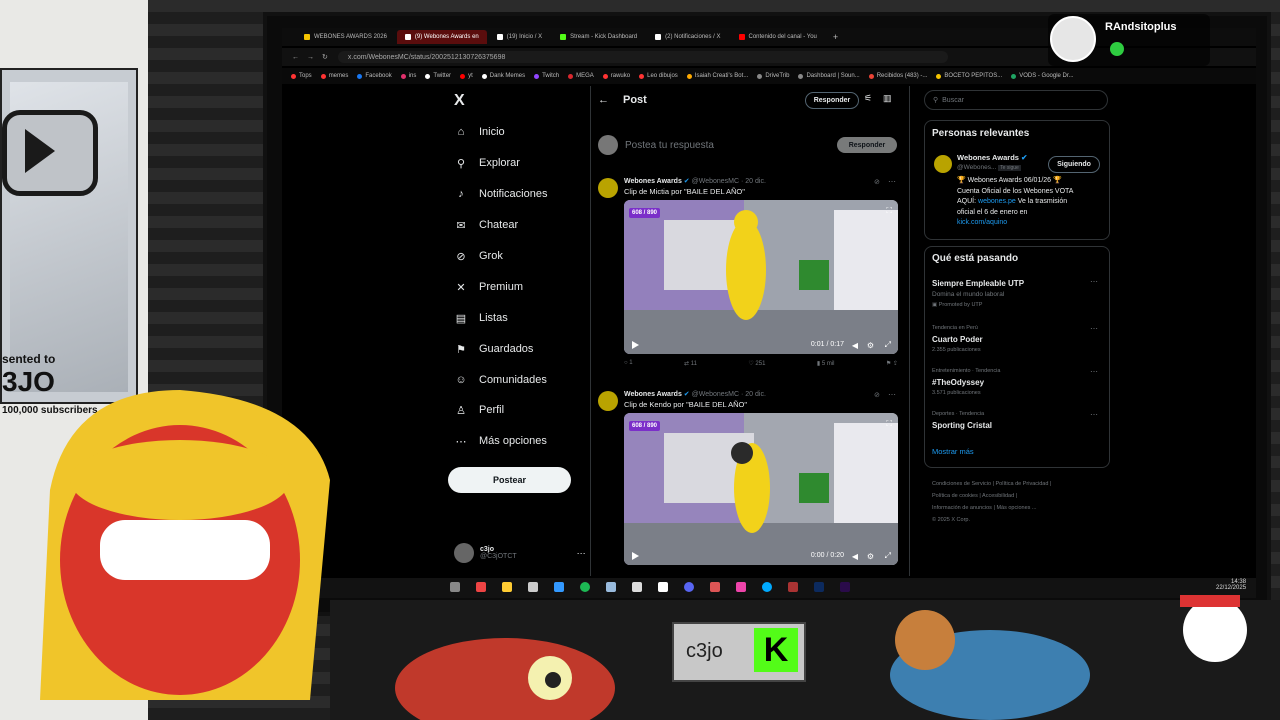 The height and width of the screenshot is (720, 1280). Describe the element at coordinates (507, 587) in the screenshot. I see `folder-icon` at that location.